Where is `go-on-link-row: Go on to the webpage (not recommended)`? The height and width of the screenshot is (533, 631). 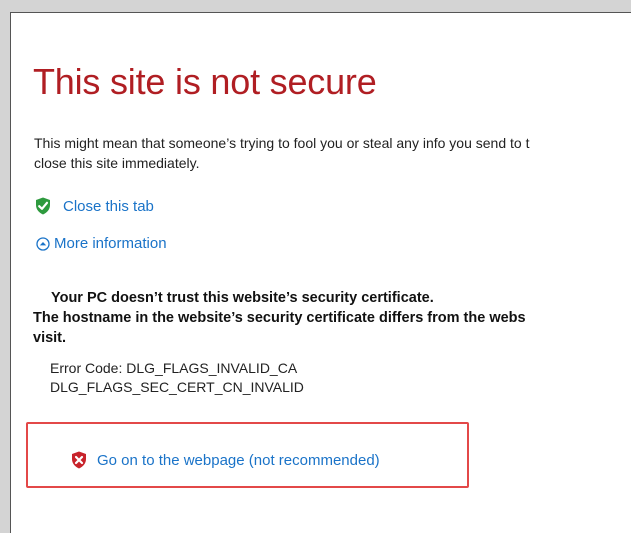 go-on-link-row: Go on to the webpage (not recommended) is located at coordinates (225, 460).